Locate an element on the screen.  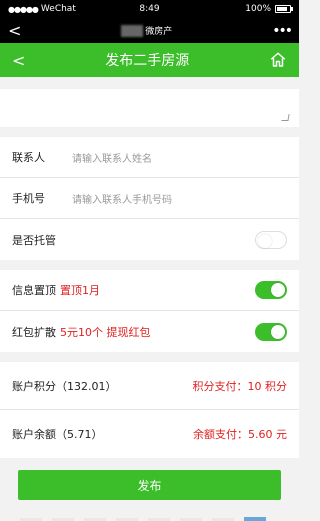
contact-name-input: 请输入联系人姓名 is located at coordinates (112, 157).